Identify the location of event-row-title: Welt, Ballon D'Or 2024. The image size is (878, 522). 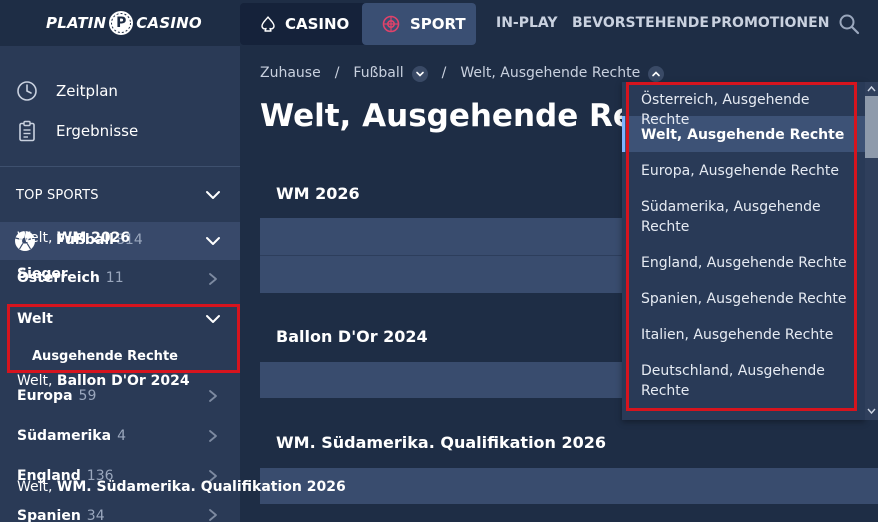
(103, 381).